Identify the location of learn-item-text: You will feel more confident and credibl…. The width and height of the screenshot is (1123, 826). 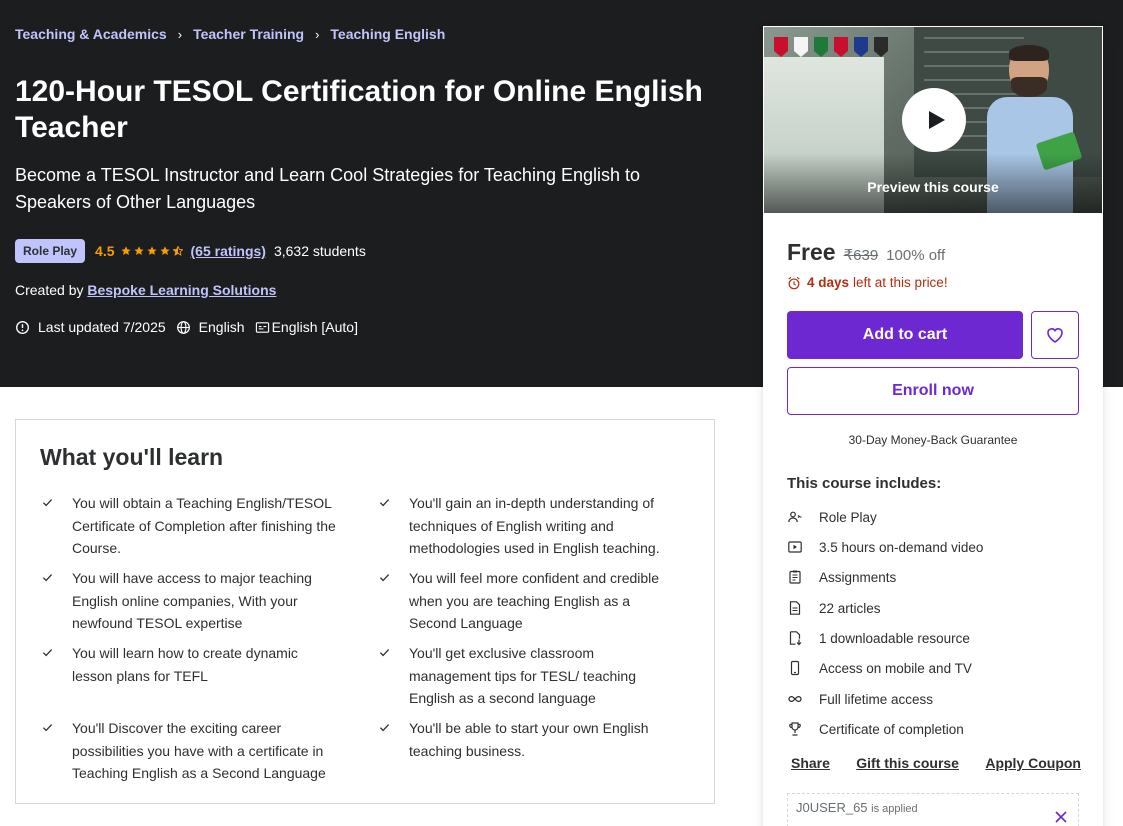
(534, 600).